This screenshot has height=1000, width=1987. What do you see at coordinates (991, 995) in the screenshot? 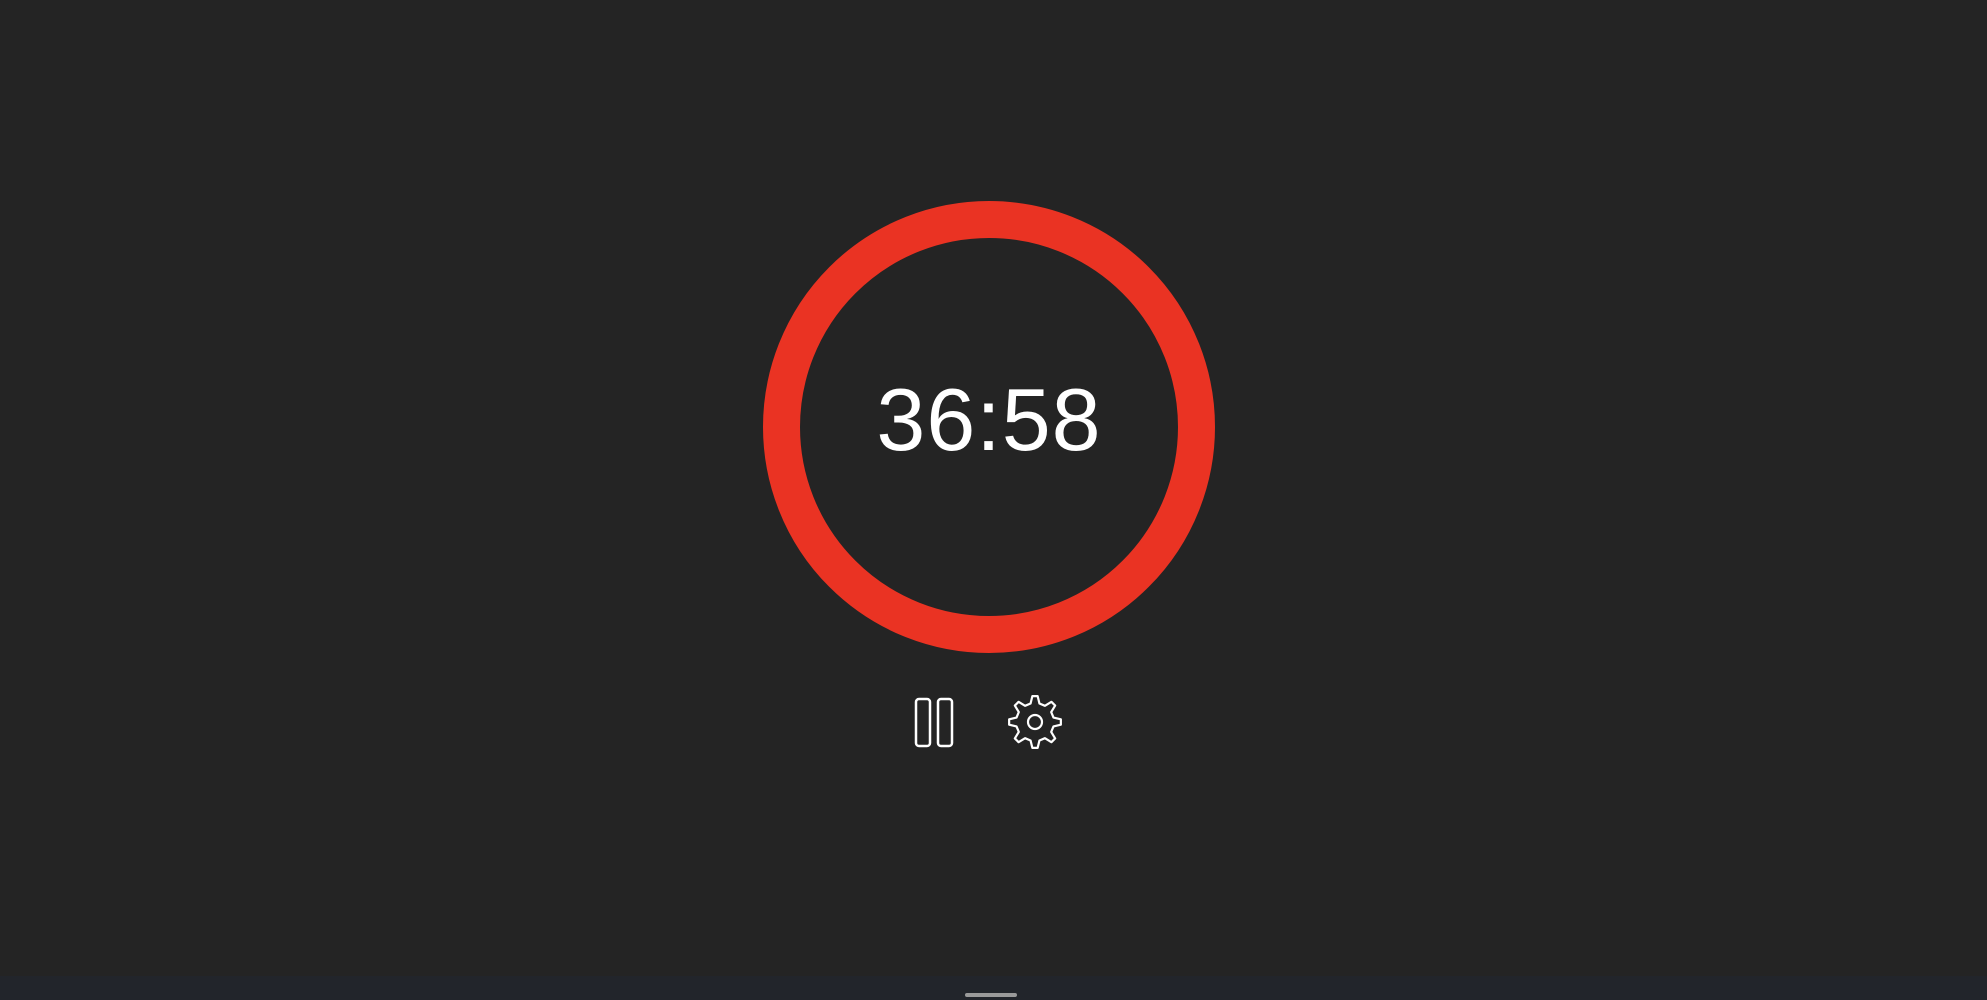
I see `home-gesture-handle` at bounding box center [991, 995].